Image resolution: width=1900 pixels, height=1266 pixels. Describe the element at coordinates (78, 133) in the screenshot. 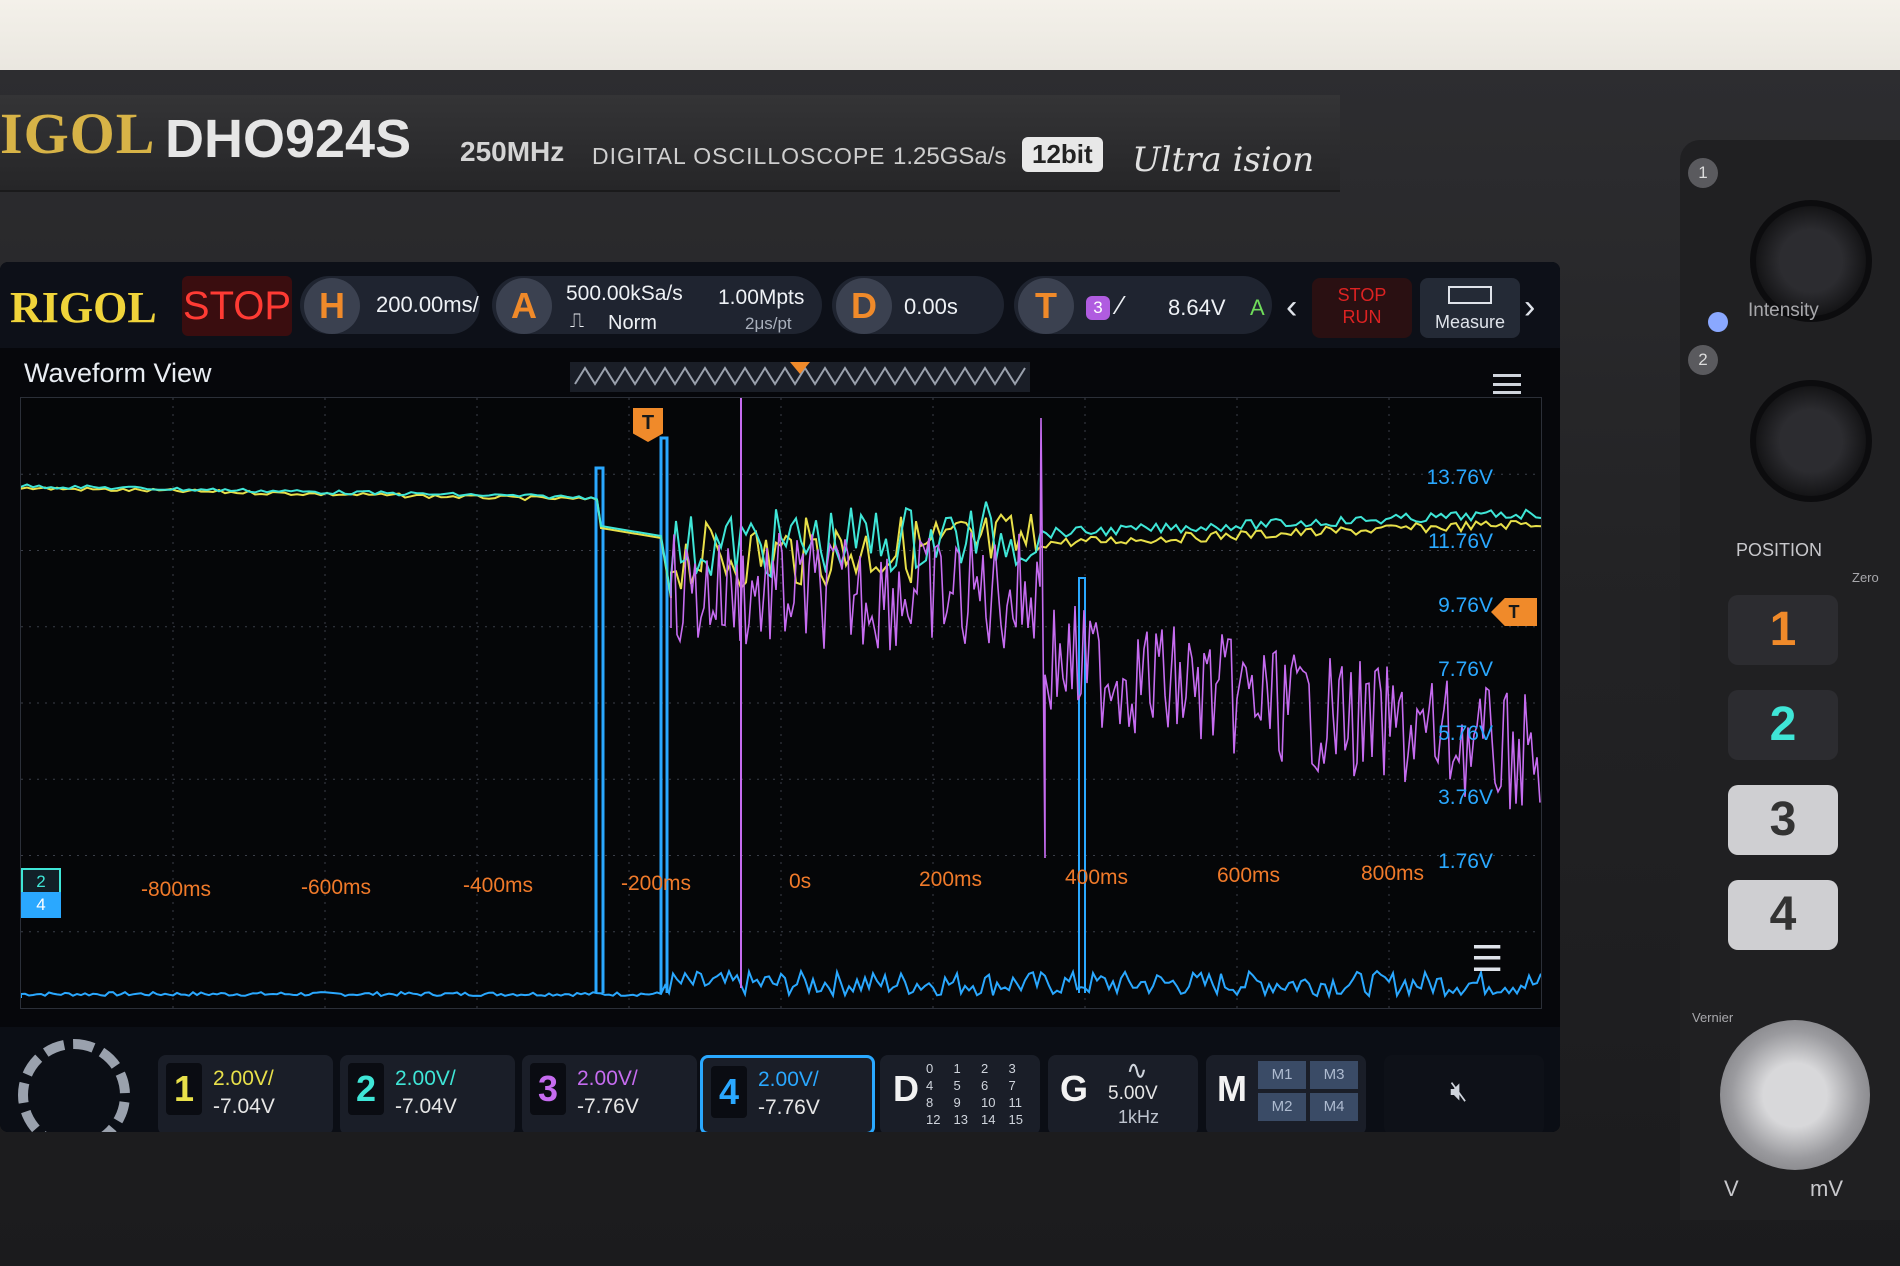

I see `brand-logo: IGOL` at that location.